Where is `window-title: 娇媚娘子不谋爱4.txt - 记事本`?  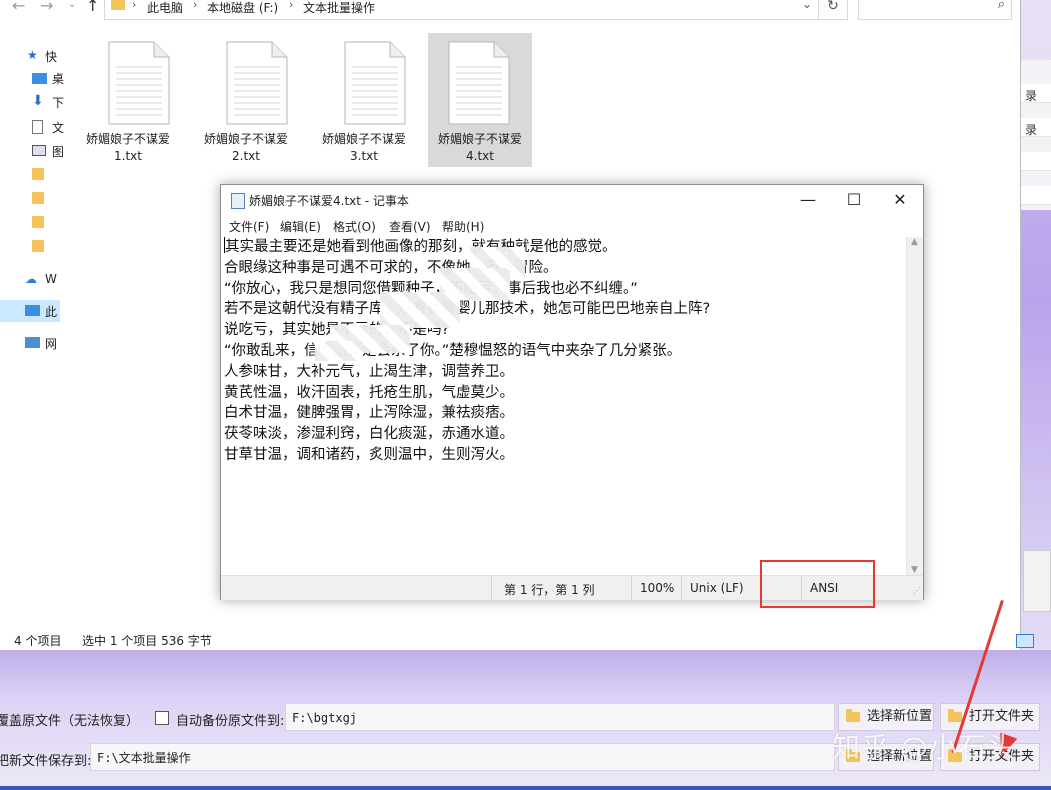
window-title: 娇媚娘子不谋爱4.txt - 记事本 is located at coordinates (329, 201).